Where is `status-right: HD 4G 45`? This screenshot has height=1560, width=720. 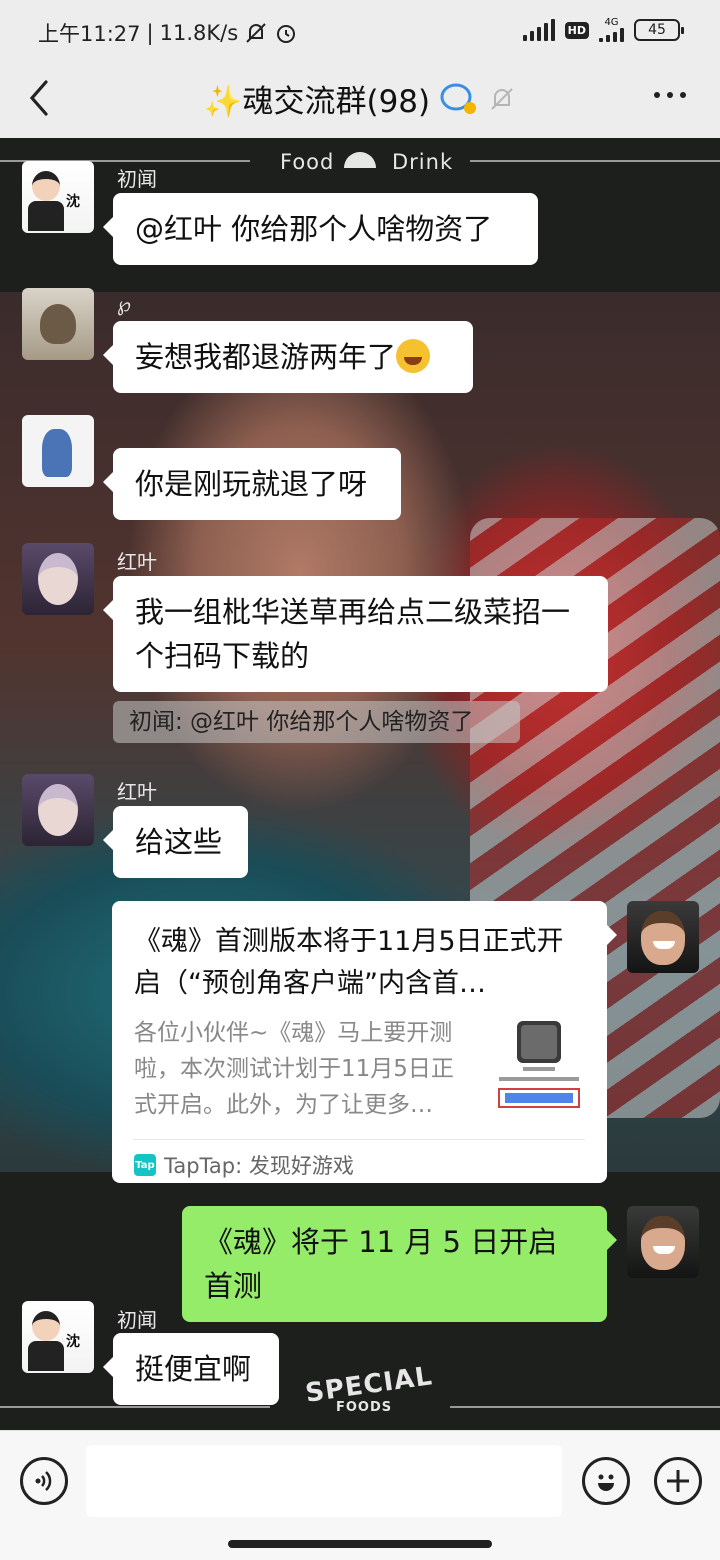 status-right: HD 4G 45 is located at coordinates (603, 29).